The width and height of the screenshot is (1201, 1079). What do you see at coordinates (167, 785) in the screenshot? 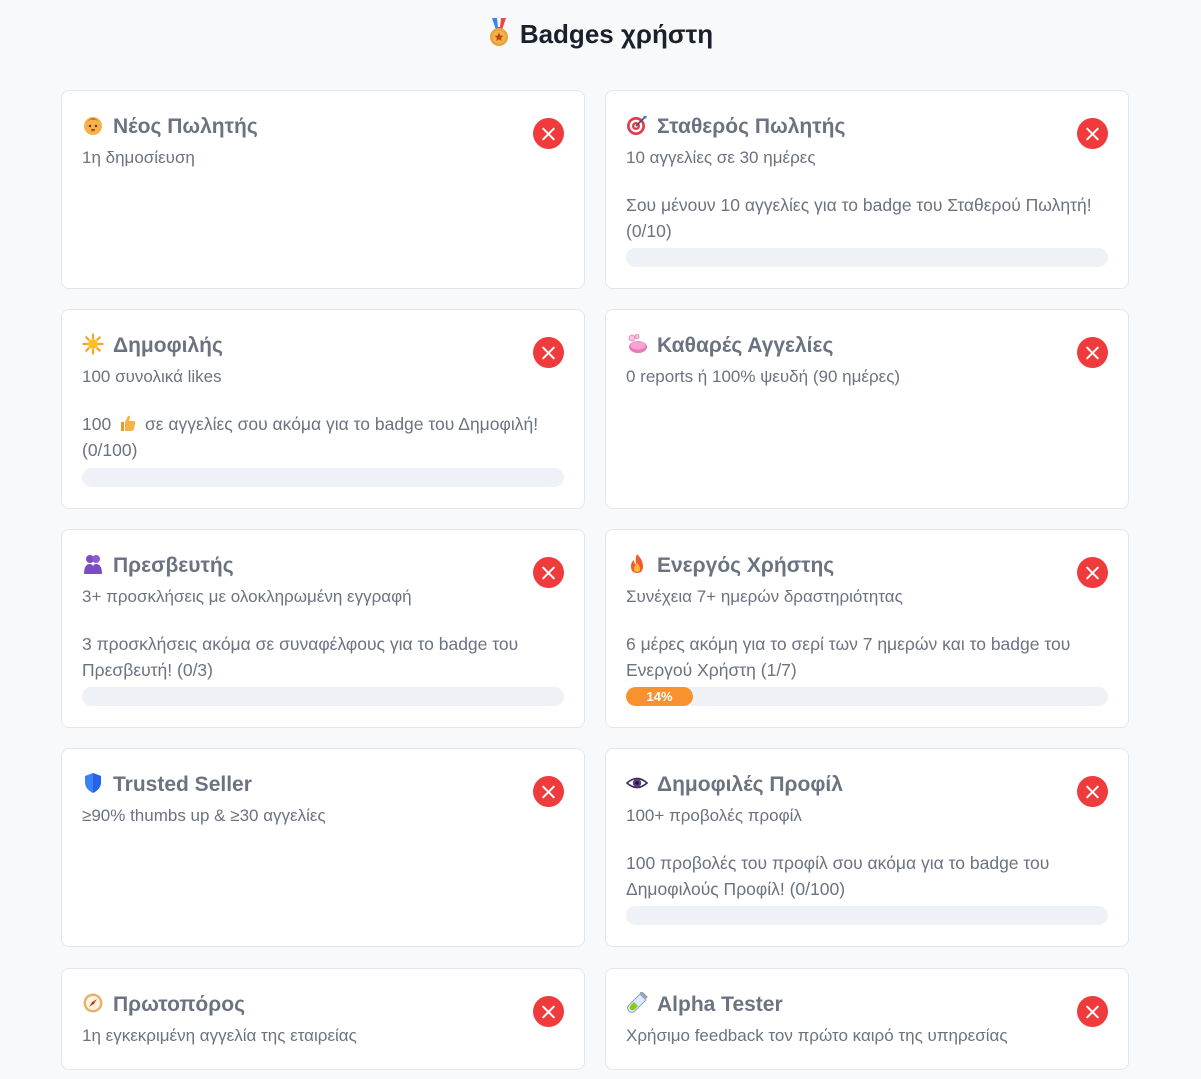
I see `badge-title: Trusted Seller` at bounding box center [167, 785].